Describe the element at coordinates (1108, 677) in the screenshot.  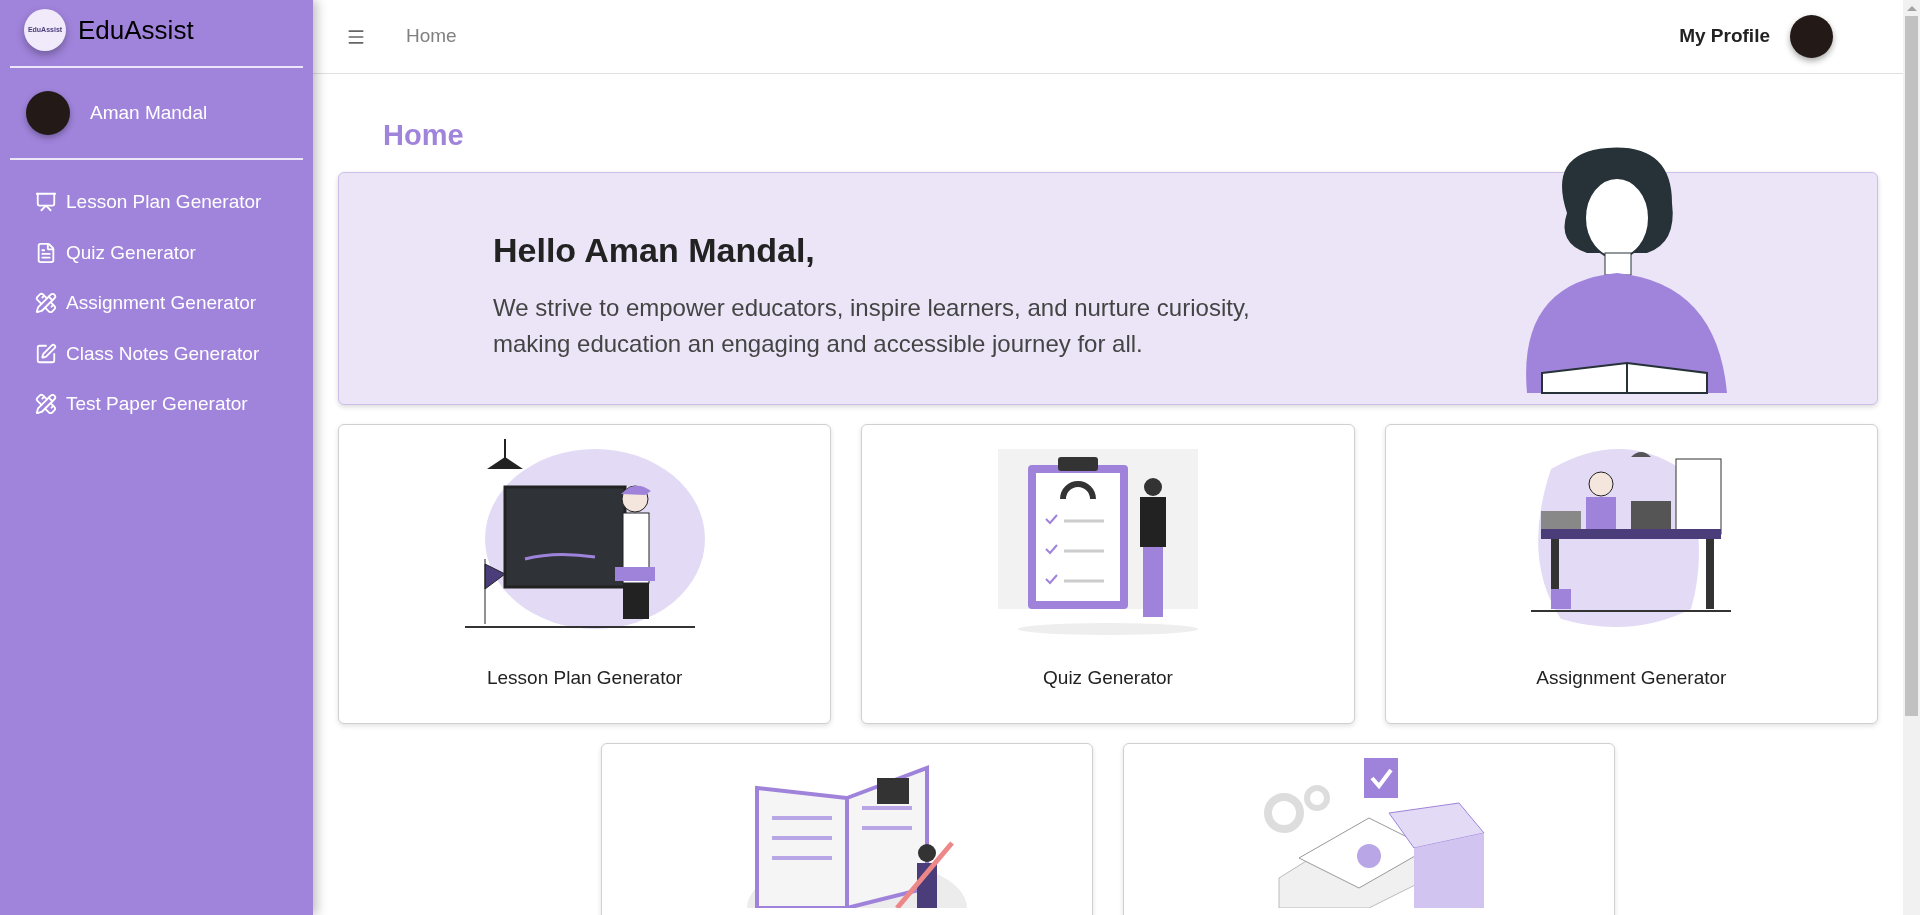
I see `card-title: Quiz Generator` at that location.